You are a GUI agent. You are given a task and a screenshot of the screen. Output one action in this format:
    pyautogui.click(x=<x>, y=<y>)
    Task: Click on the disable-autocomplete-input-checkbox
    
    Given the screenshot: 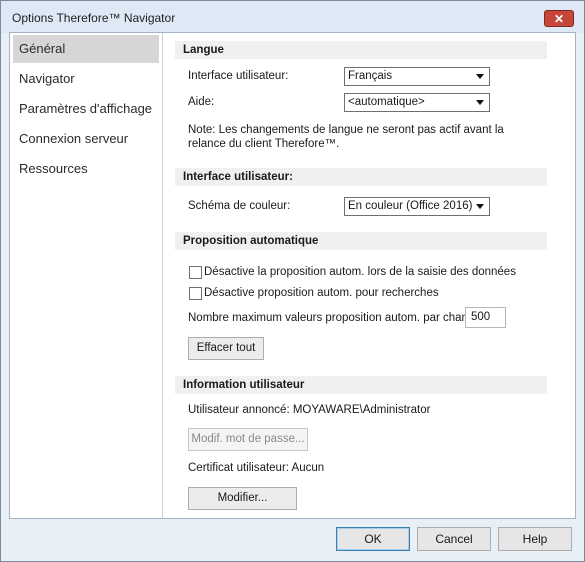 What is the action you would take?
    pyautogui.click(x=195, y=272)
    